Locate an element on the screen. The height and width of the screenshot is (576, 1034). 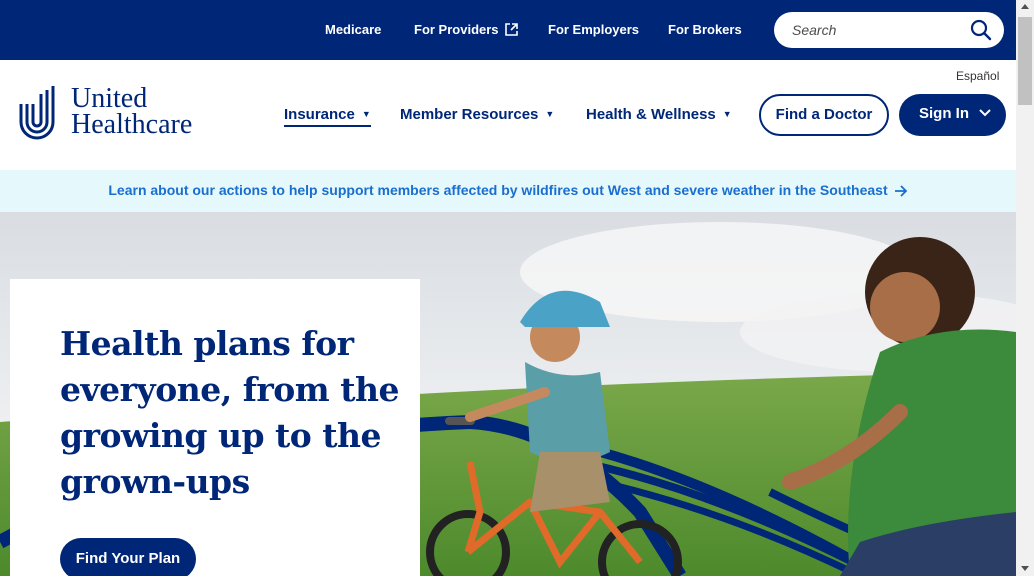
nav-member-resources-label: Member Resources is located at coordinates (469, 114).